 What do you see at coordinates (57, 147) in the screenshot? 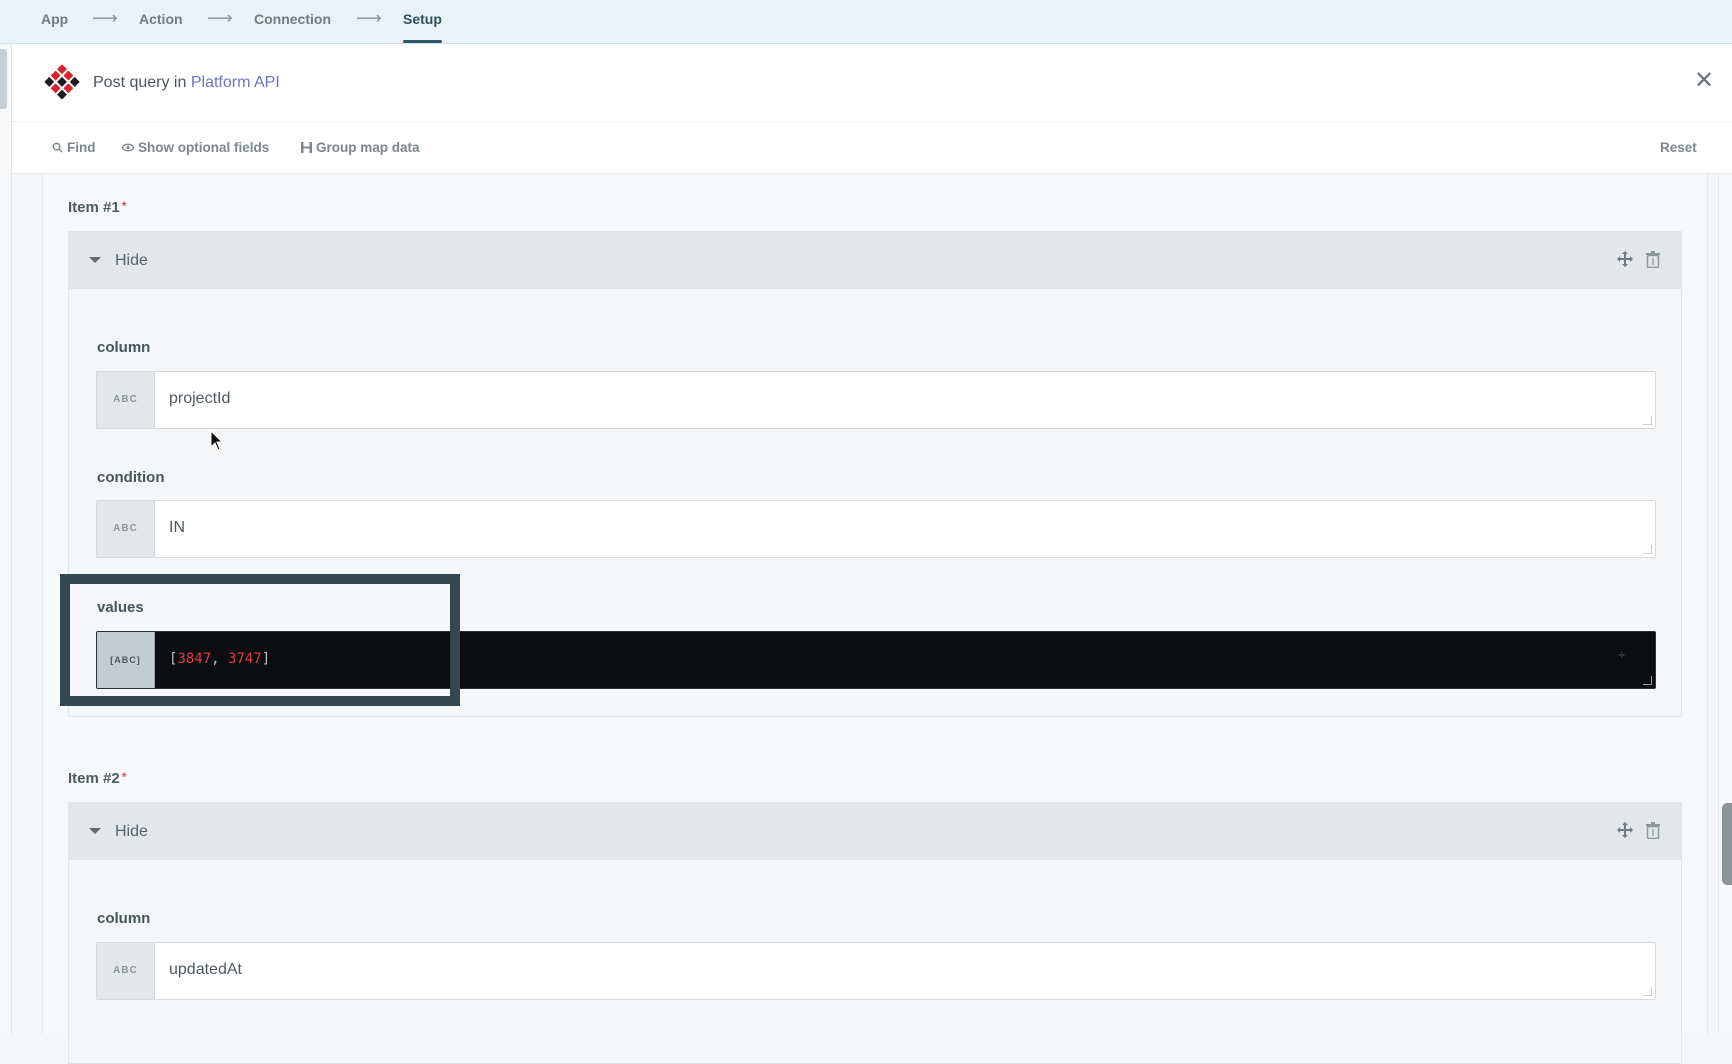
I see `search-icon` at bounding box center [57, 147].